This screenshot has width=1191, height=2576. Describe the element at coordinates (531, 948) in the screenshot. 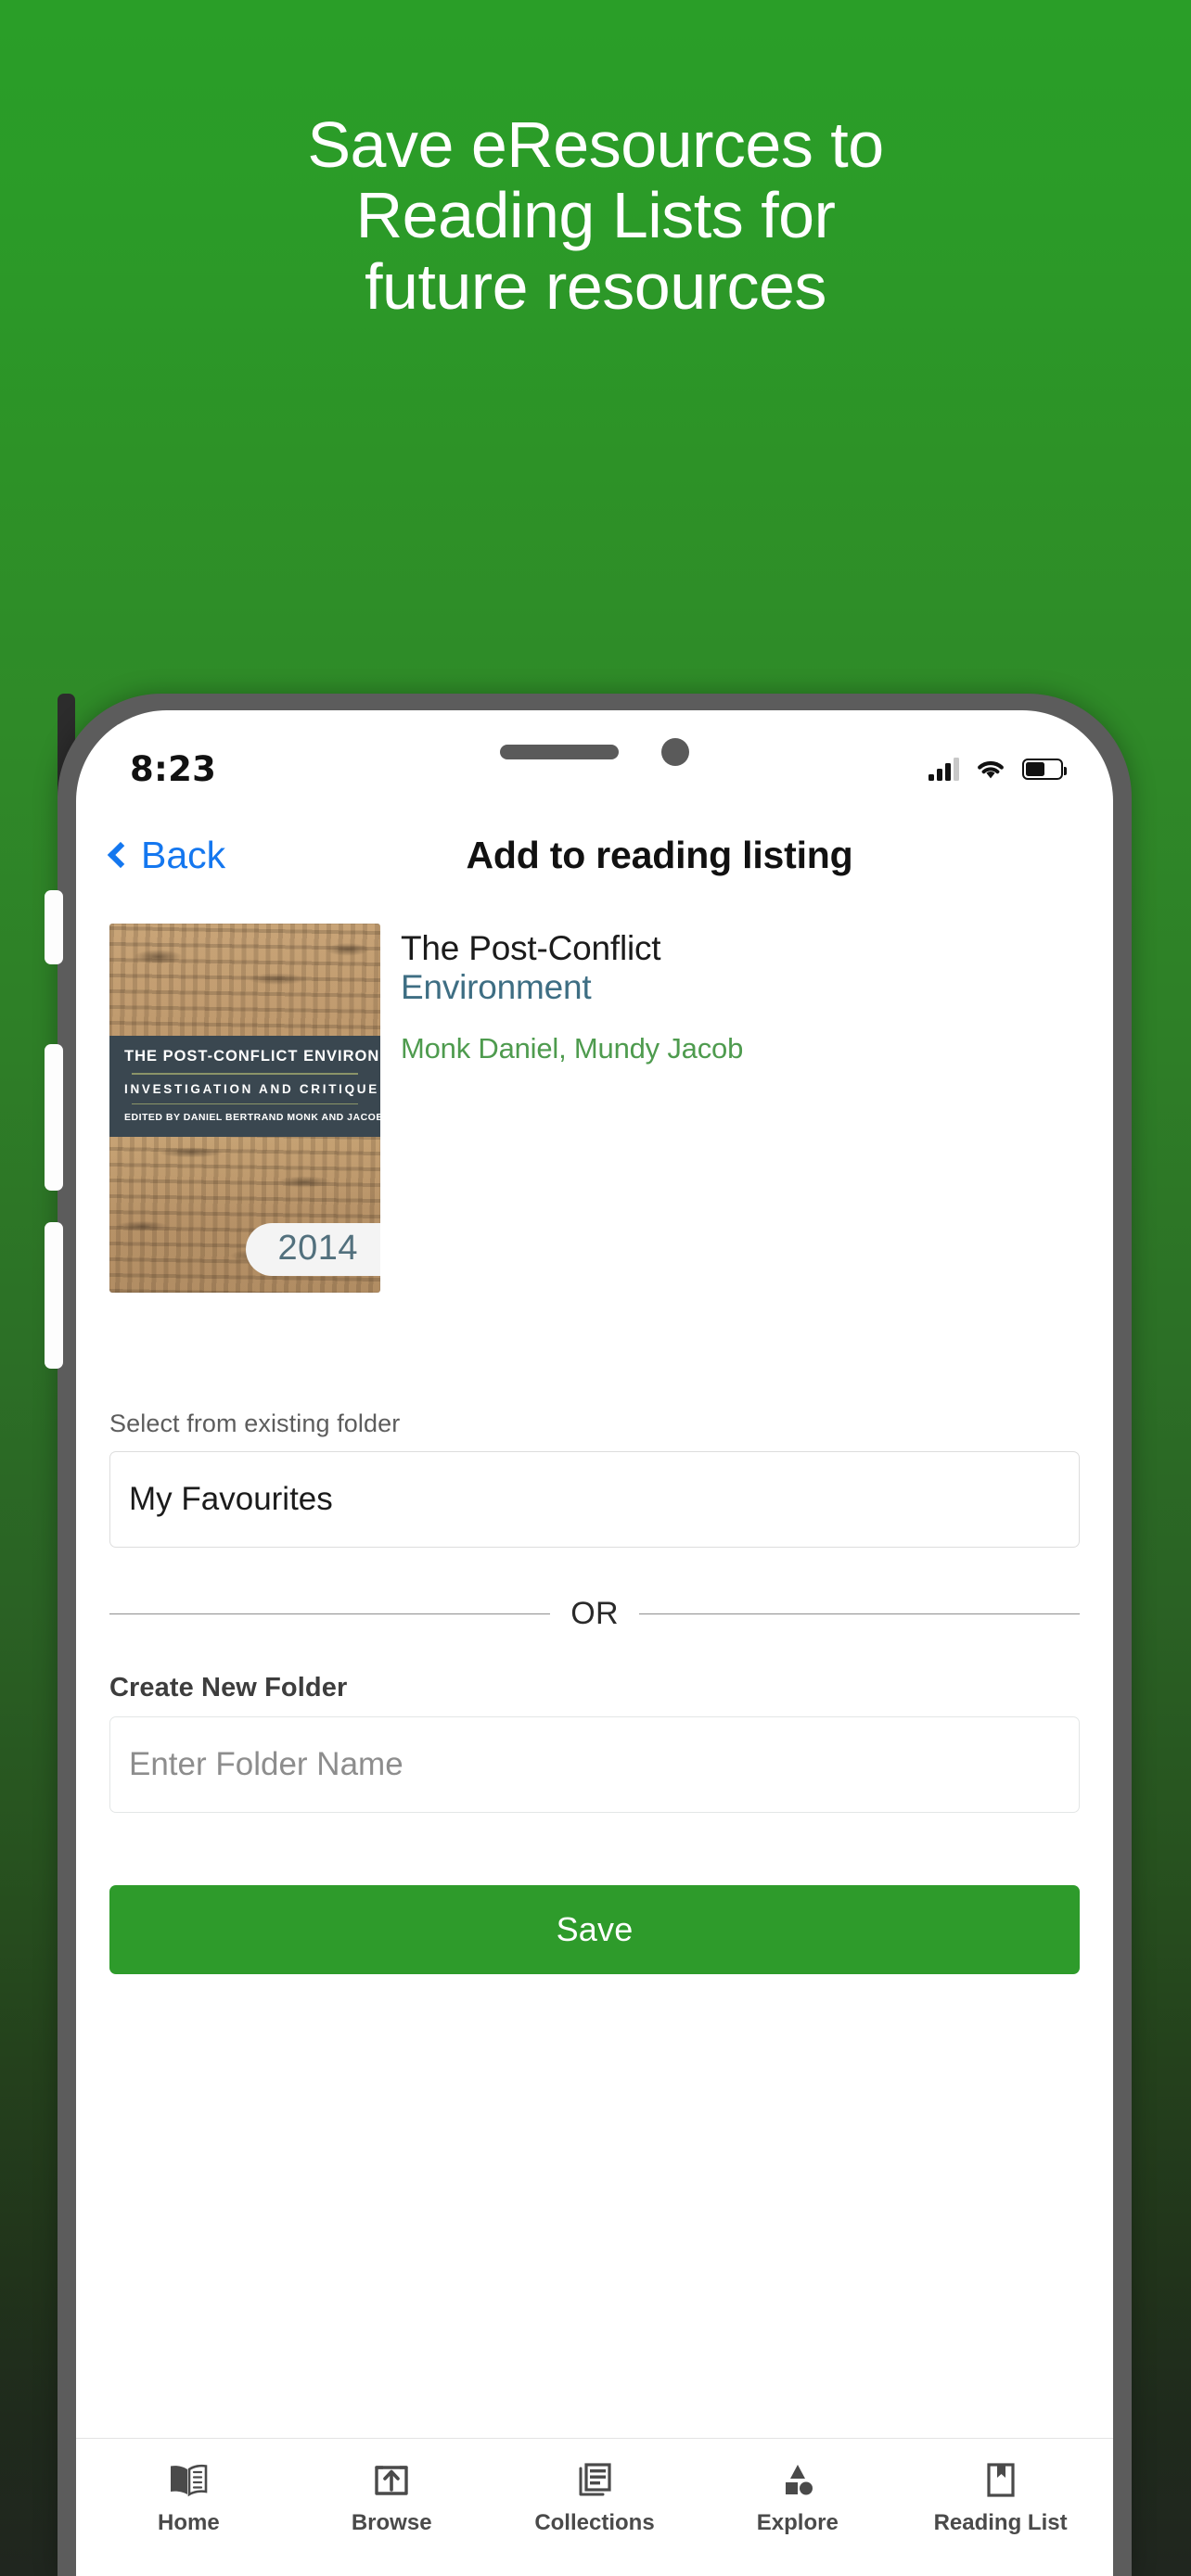

I see `book-title: The Post-Conflict` at that location.